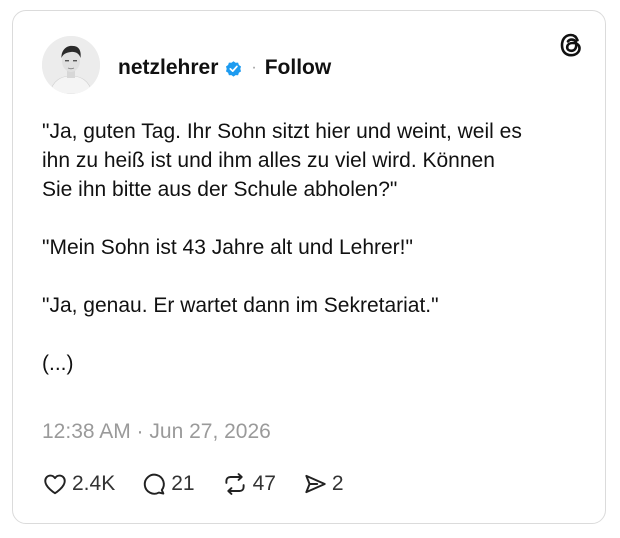 The image size is (620, 538). Describe the element at coordinates (571, 45) in the screenshot. I see `threads-logo-icon` at that location.